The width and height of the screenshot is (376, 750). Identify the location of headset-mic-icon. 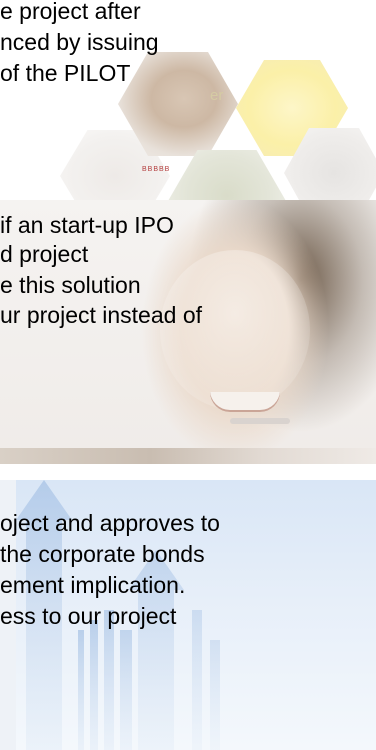
(260, 421).